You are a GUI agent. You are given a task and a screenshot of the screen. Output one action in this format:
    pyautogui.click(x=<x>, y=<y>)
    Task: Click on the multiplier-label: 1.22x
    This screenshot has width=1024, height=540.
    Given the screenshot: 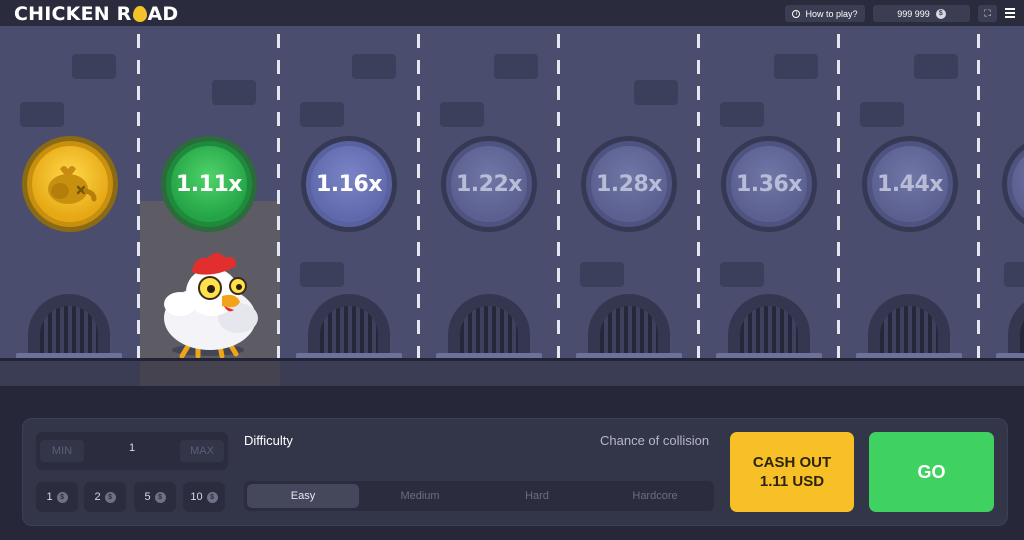 What is the action you would take?
    pyautogui.click(x=489, y=184)
    